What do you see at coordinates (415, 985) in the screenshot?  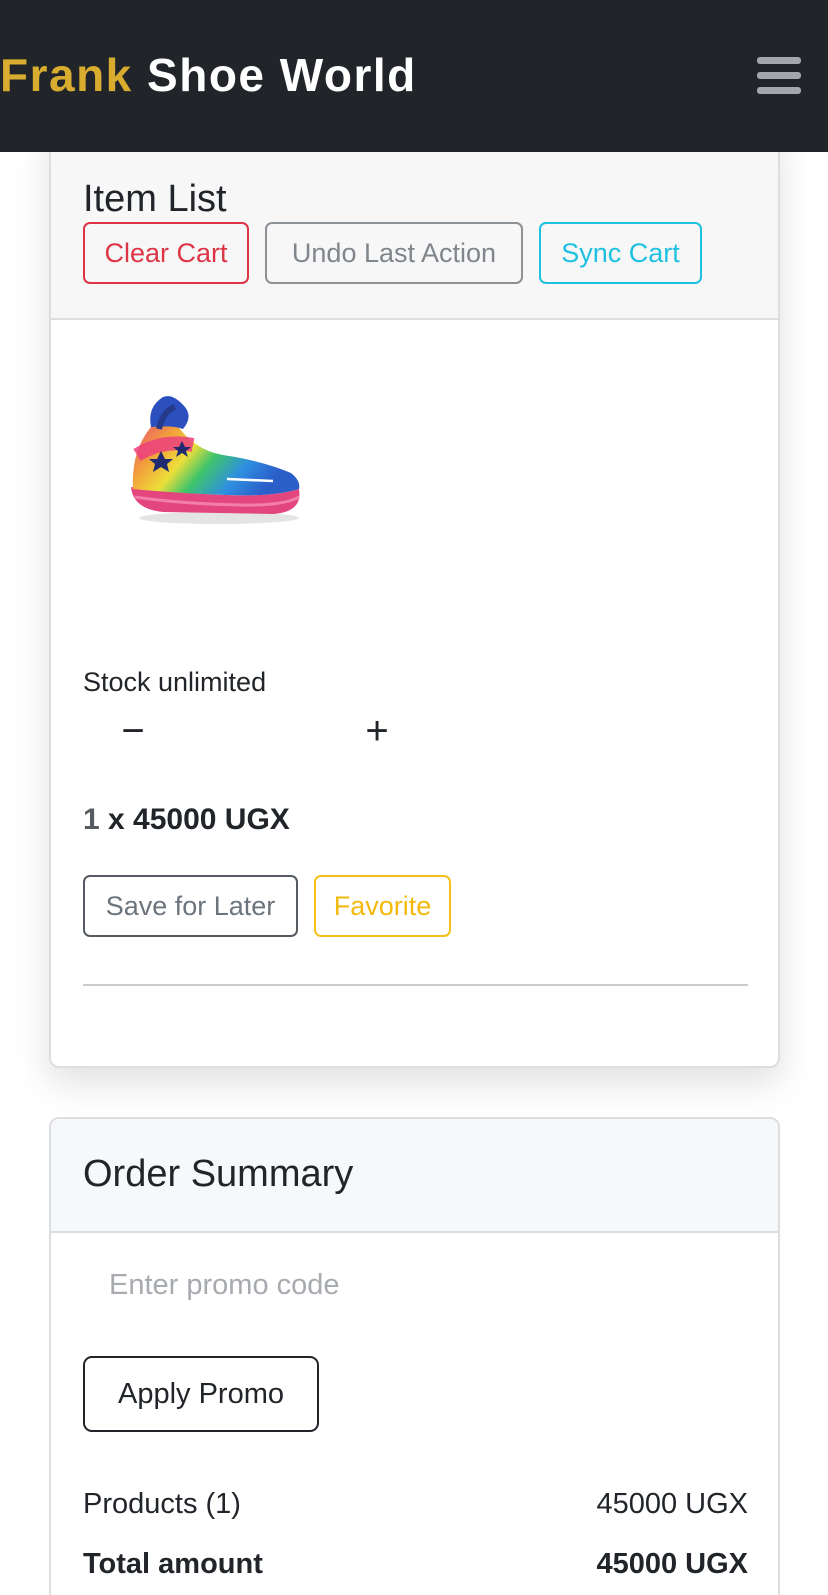 I see `item-divider` at bounding box center [415, 985].